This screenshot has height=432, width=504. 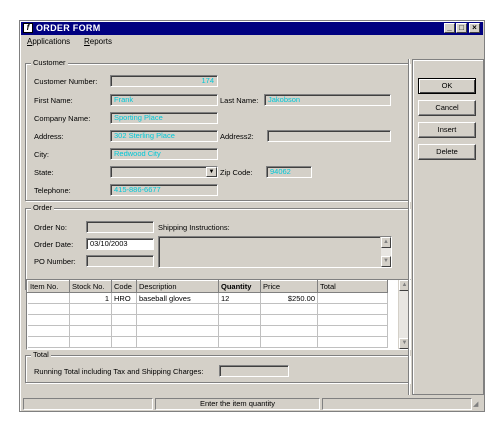 What do you see at coordinates (164, 100) in the screenshot?
I see `first-name-field: Frank` at bounding box center [164, 100].